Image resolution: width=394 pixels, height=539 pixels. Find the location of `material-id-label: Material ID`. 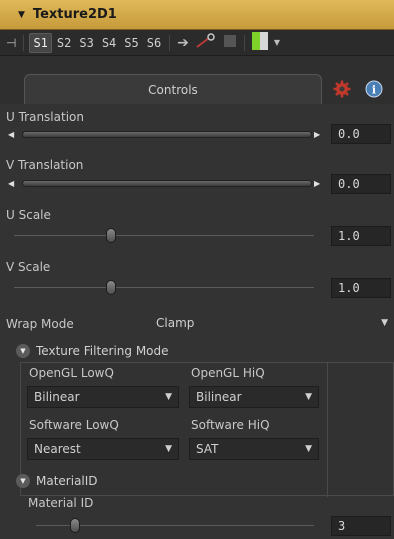

material-id-label: Material ID is located at coordinates (61, 503).